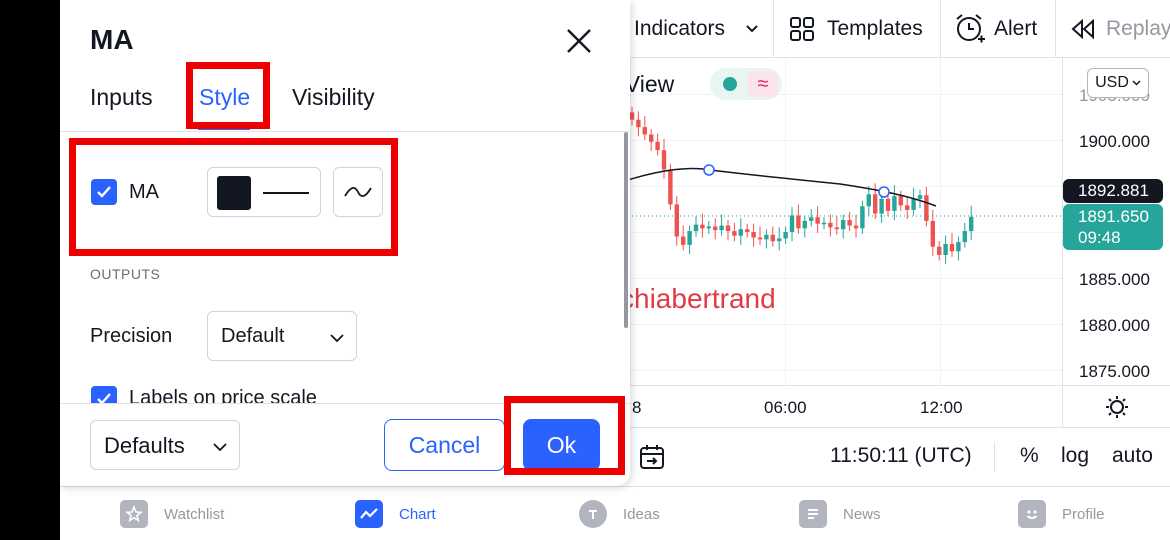  Describe the element at coordinates (1029, 456) in the screenshot. I see `percent-scale-toggle: %` at that location.